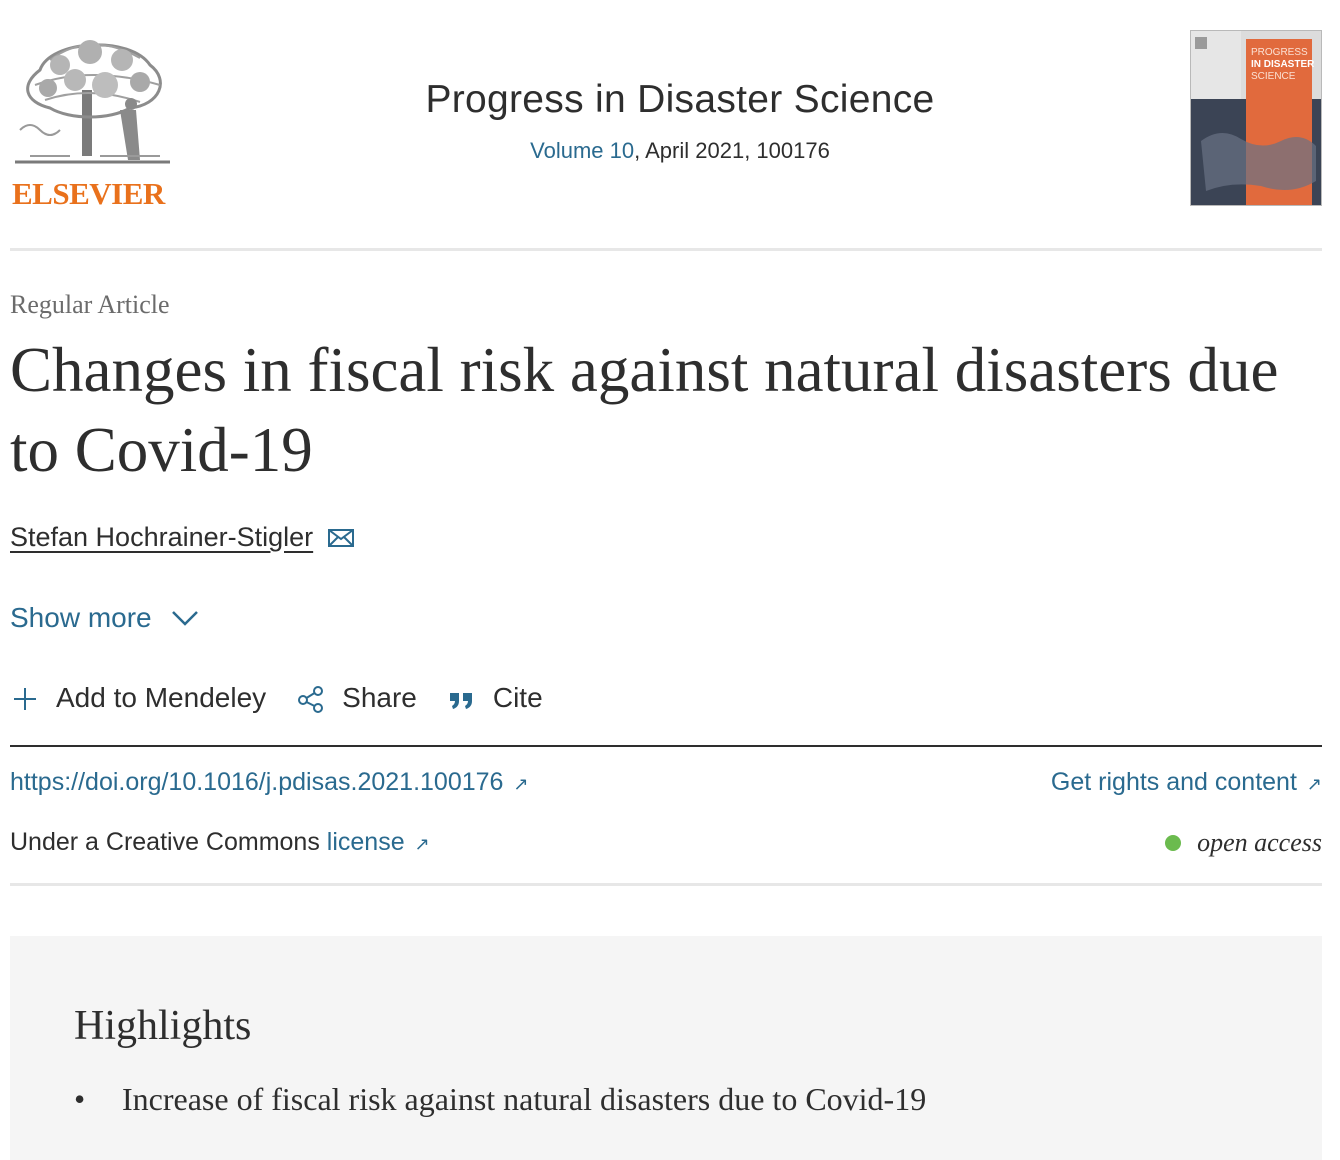 The image size is (1340, 1160). What do you see at coordinates (666, 884) in the screenshot?
I see `section-divider` at bounding box center [666, 884].